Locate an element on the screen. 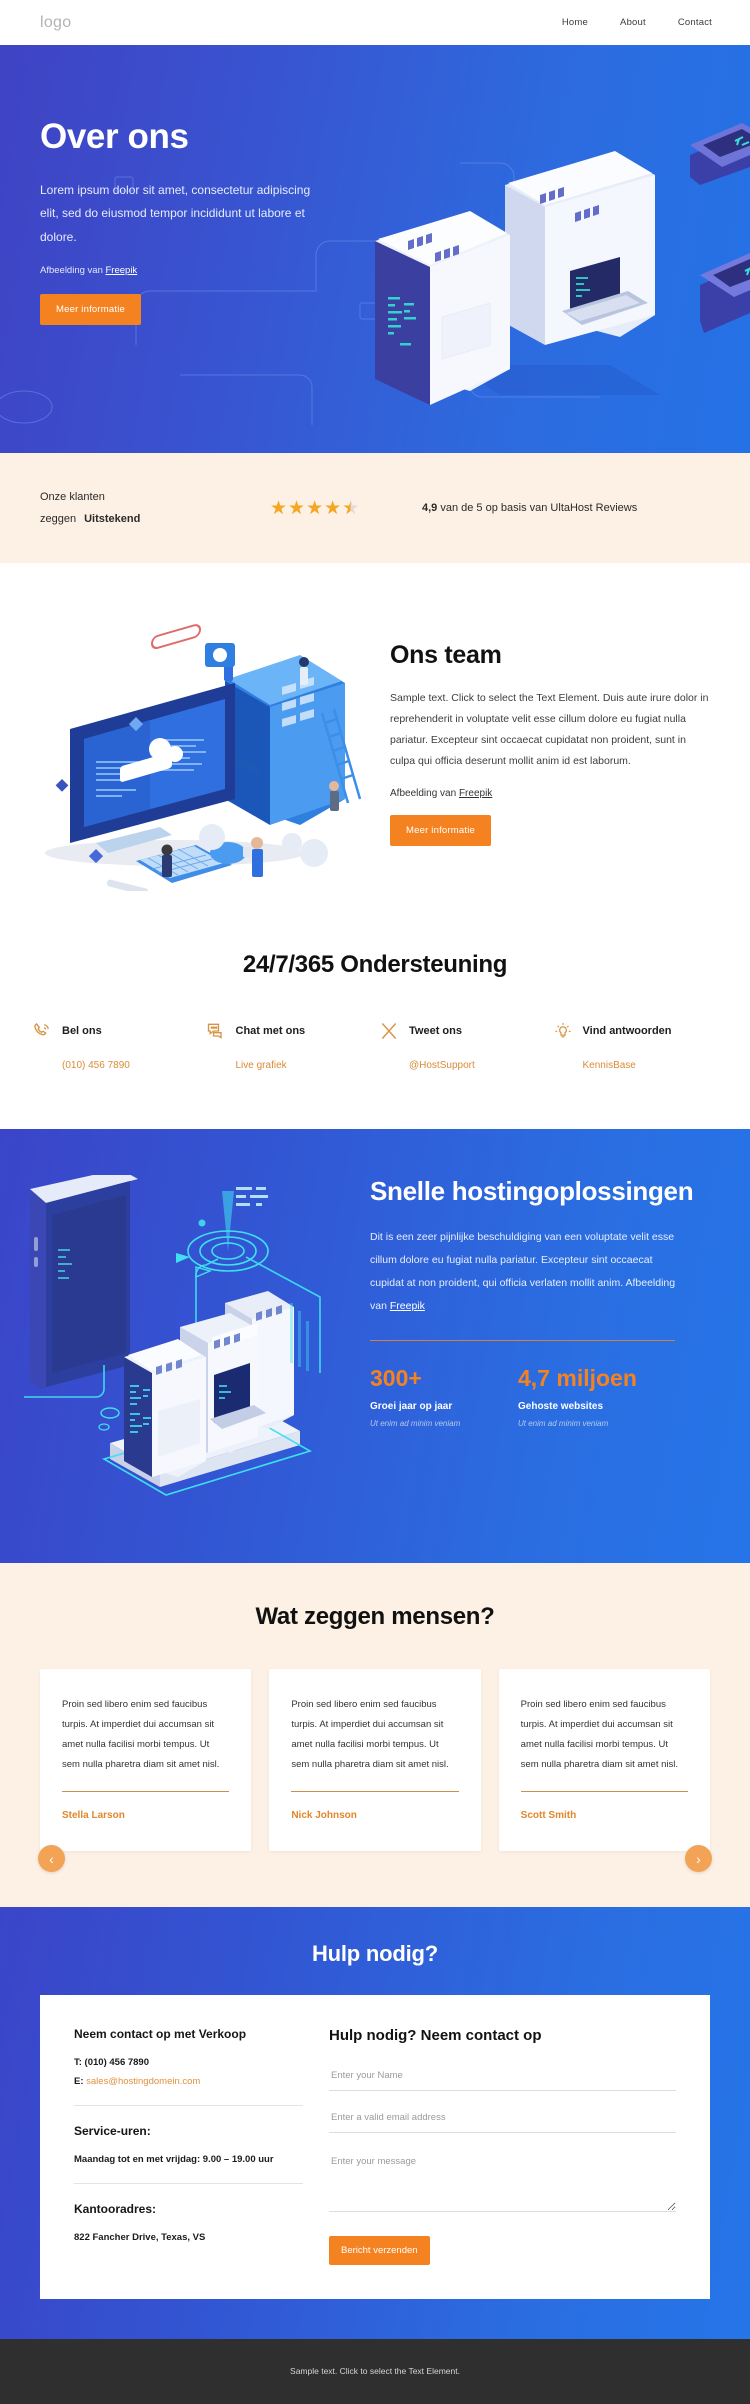 The height and width of the screenshot is (2404, 750). nav-links: Home About Contact is located at coordinates (637, 22).